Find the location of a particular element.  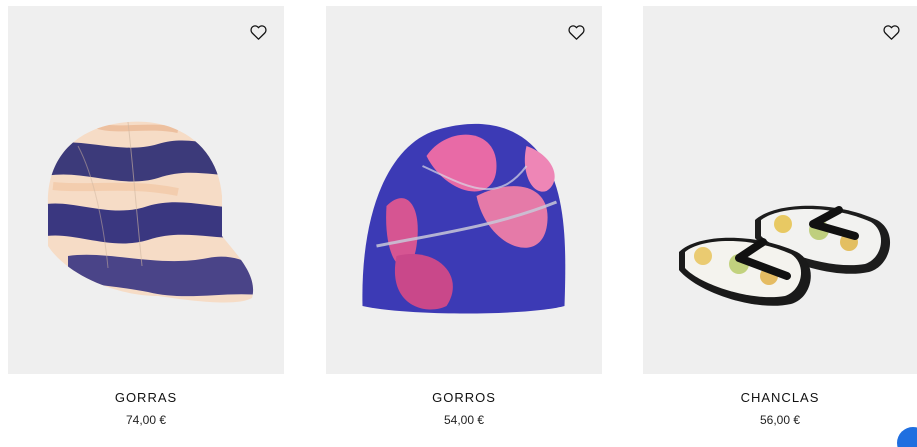

product-price: 54,00 € is located at coordinates (464, 420).